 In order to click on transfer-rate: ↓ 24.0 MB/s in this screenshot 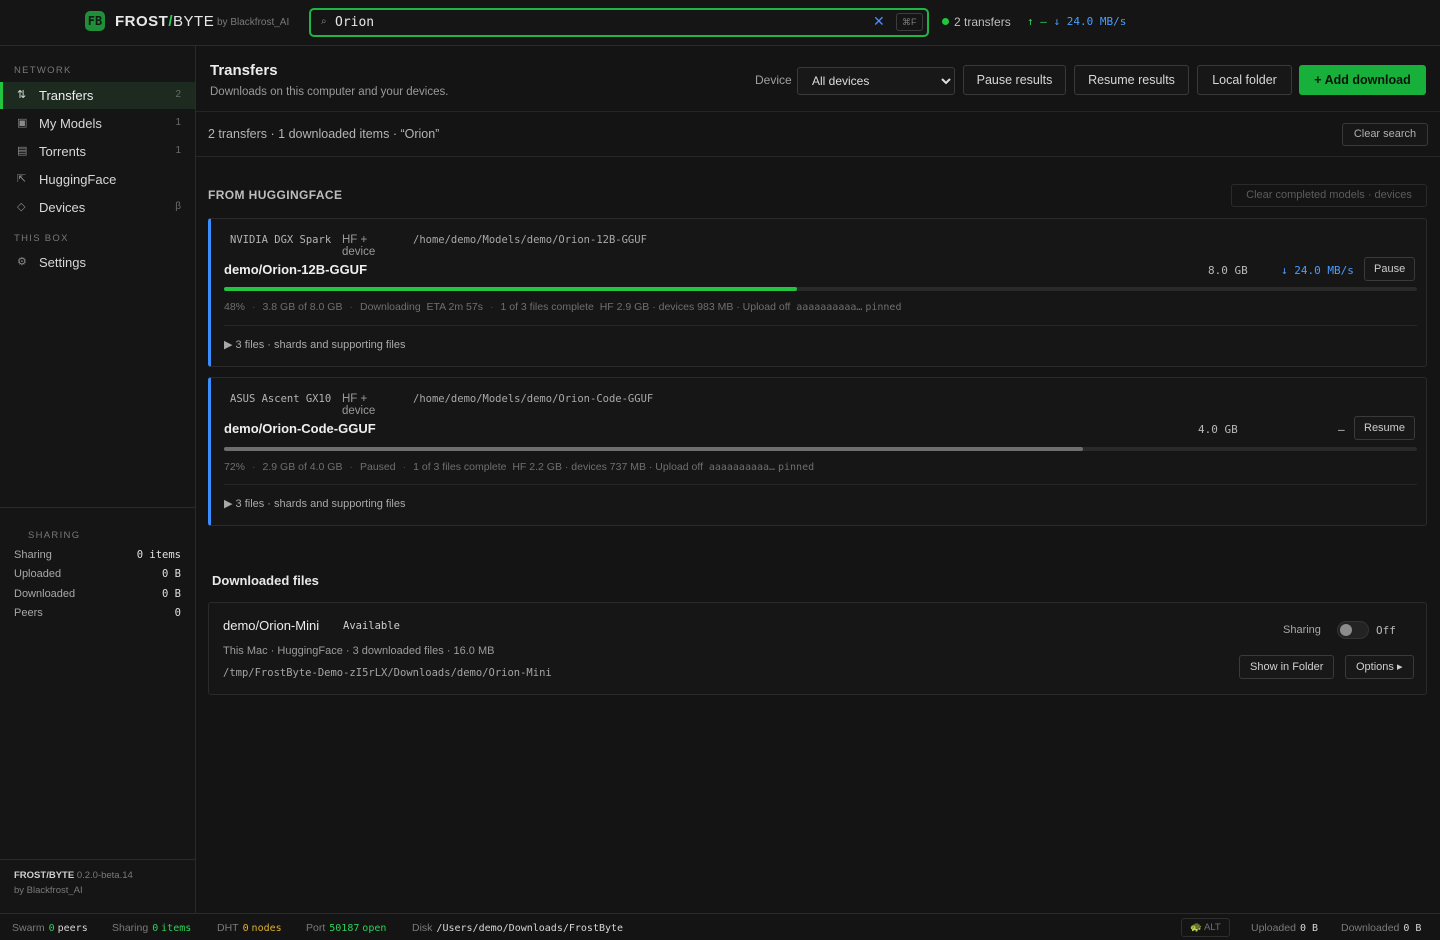, I will do `click(1317, 270)`.